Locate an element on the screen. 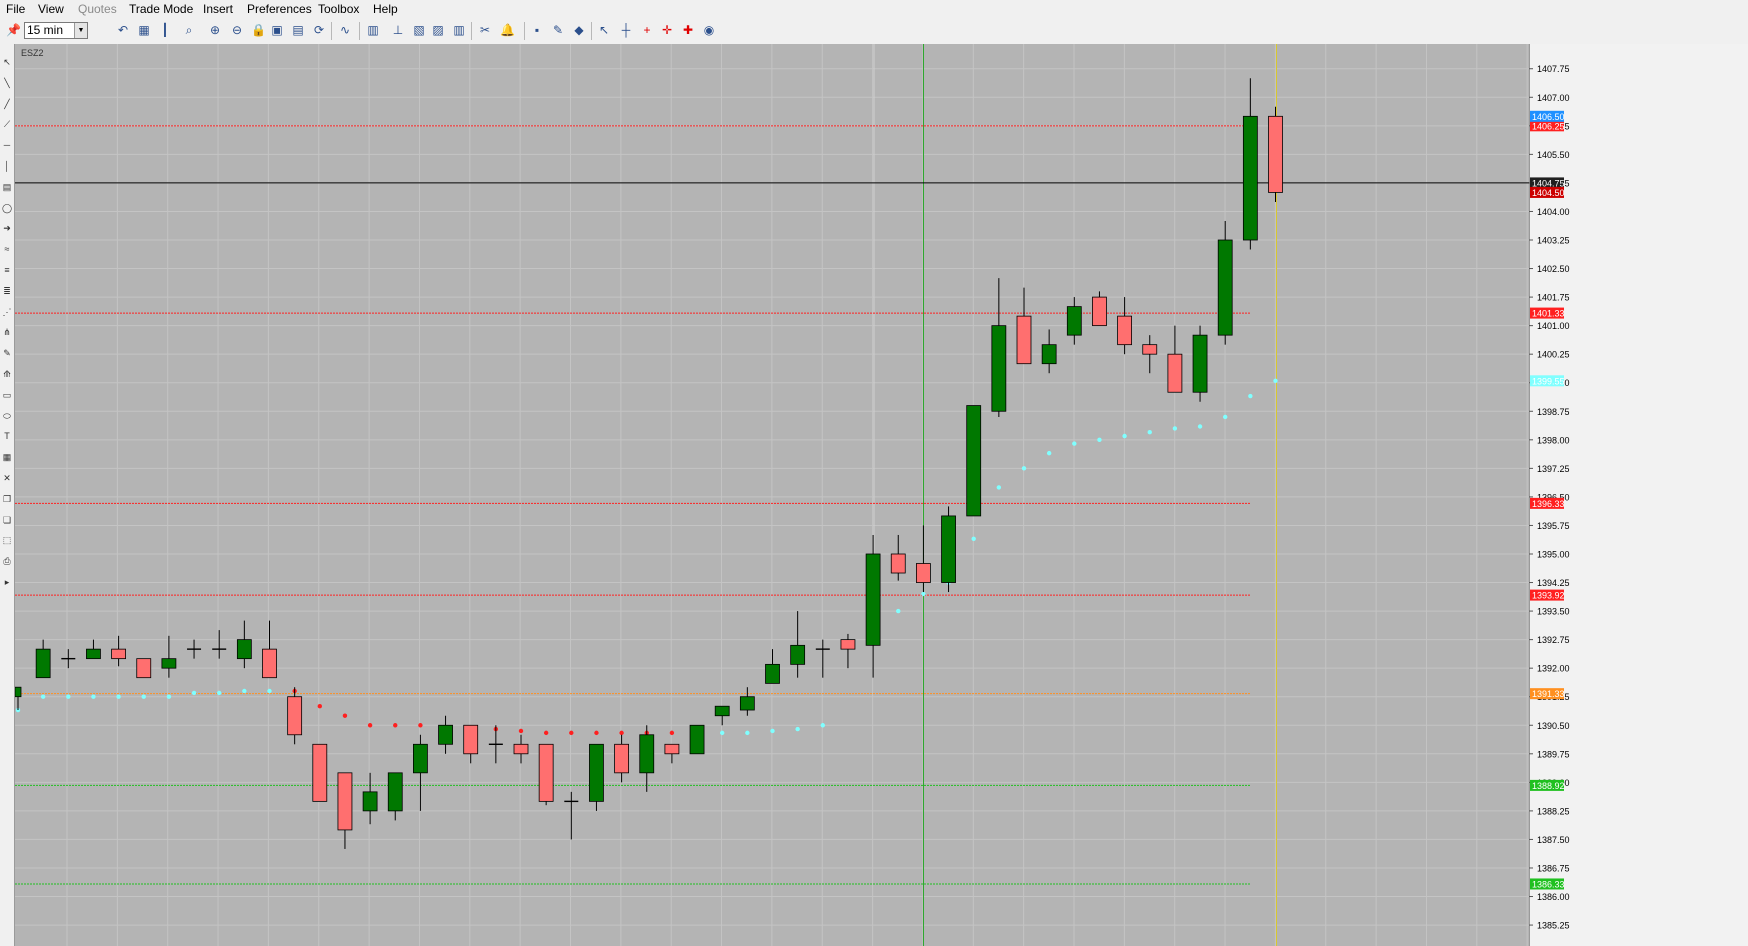 The image size is (1748, 946). more-icon: ▸ is located at coordinates (7, 582).